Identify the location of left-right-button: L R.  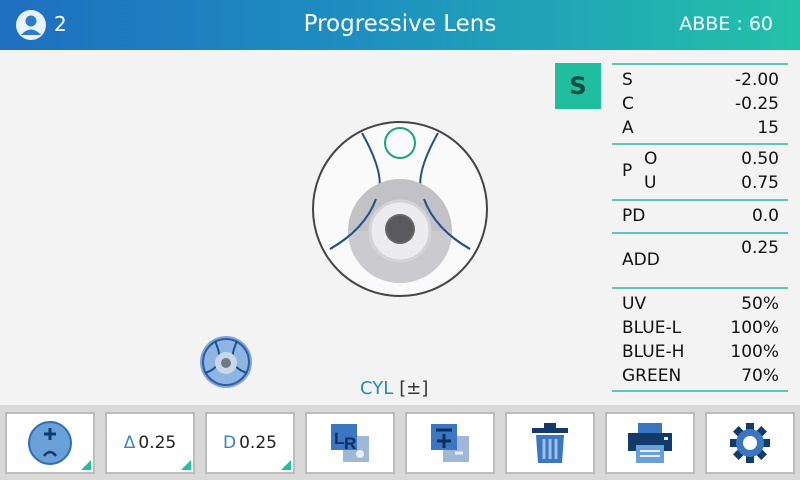
(350, 443).